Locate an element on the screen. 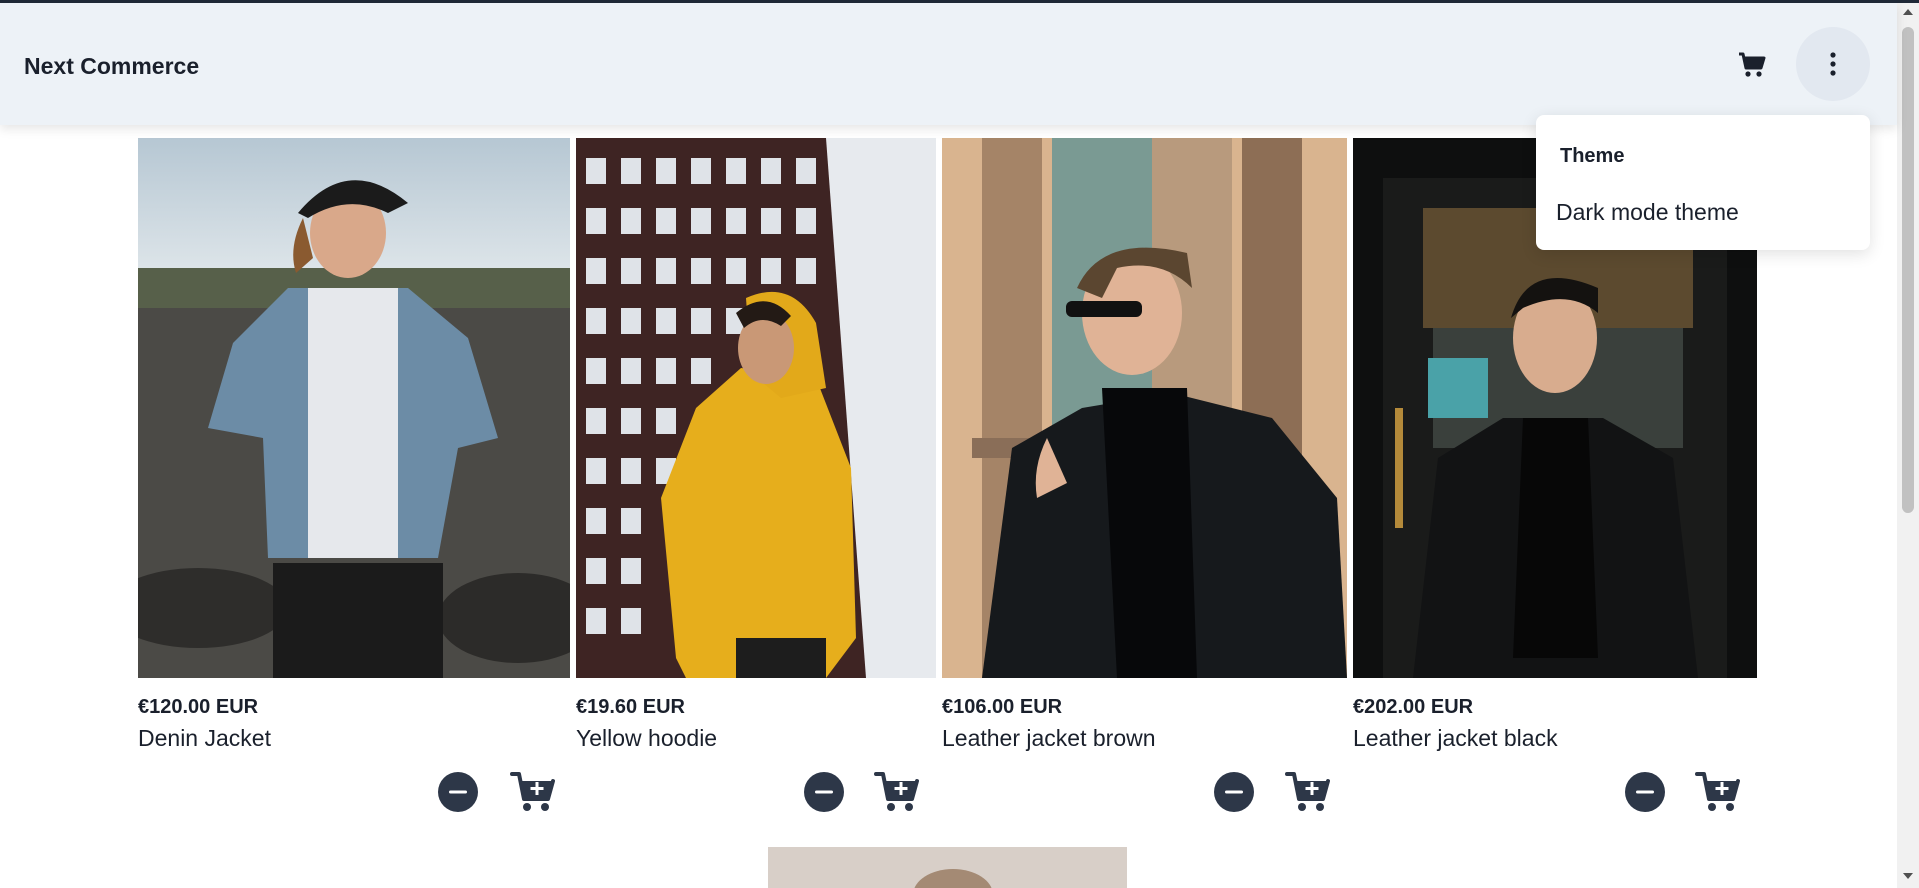 The width and height of the screenshot is (1919, 888). scrollbar-thumb is located at coordinates (1908, 270).